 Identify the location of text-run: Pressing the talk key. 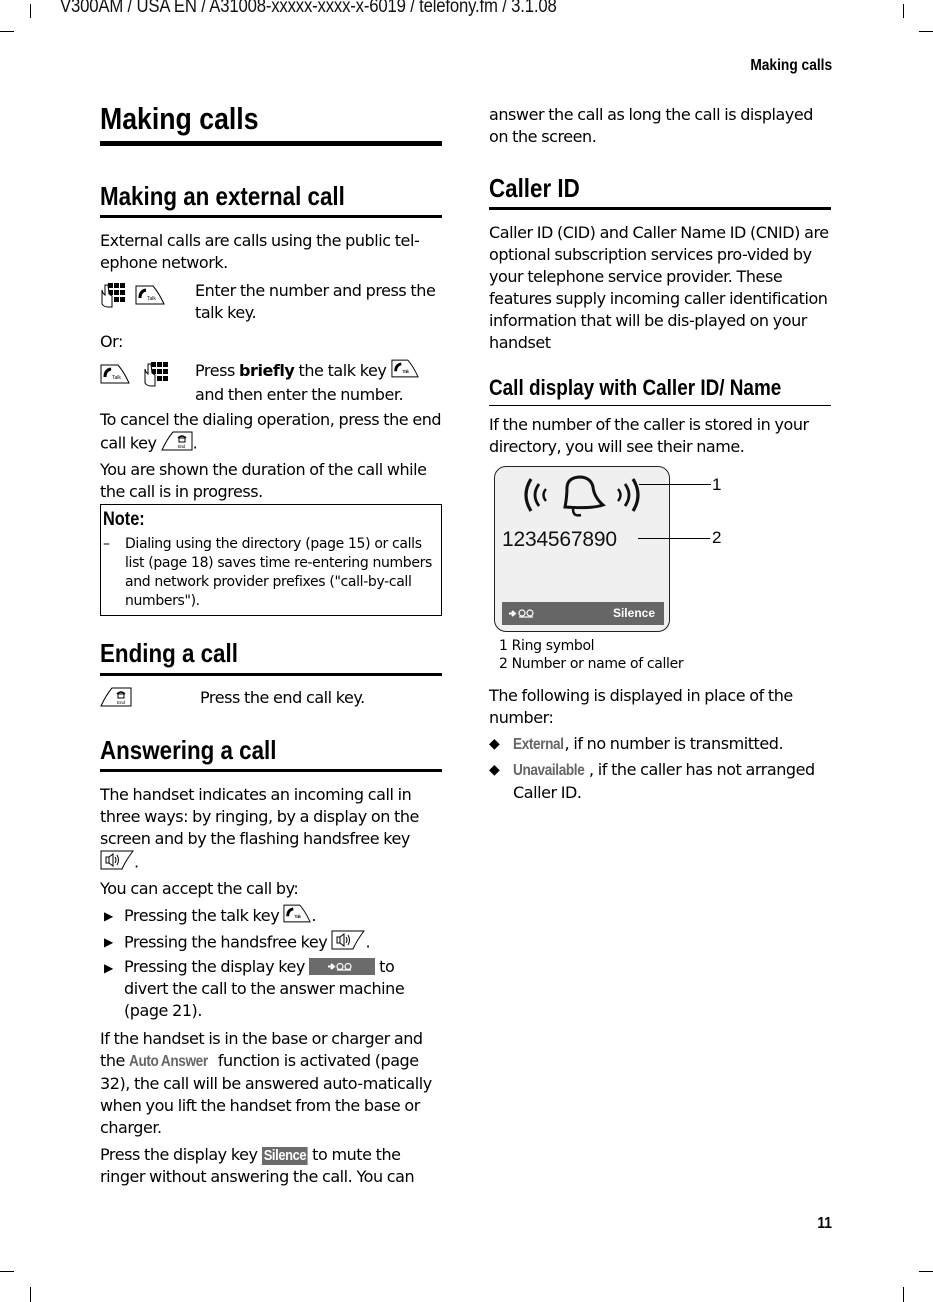
(202, 915).